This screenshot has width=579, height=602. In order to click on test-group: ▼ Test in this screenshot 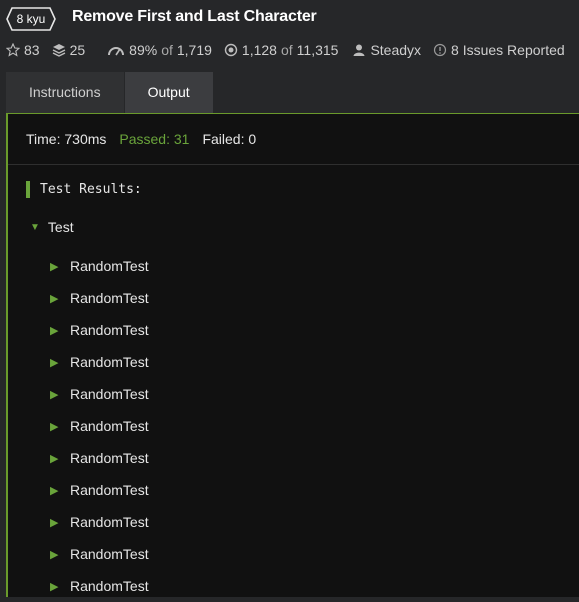, I will do `click(52, 227)`.